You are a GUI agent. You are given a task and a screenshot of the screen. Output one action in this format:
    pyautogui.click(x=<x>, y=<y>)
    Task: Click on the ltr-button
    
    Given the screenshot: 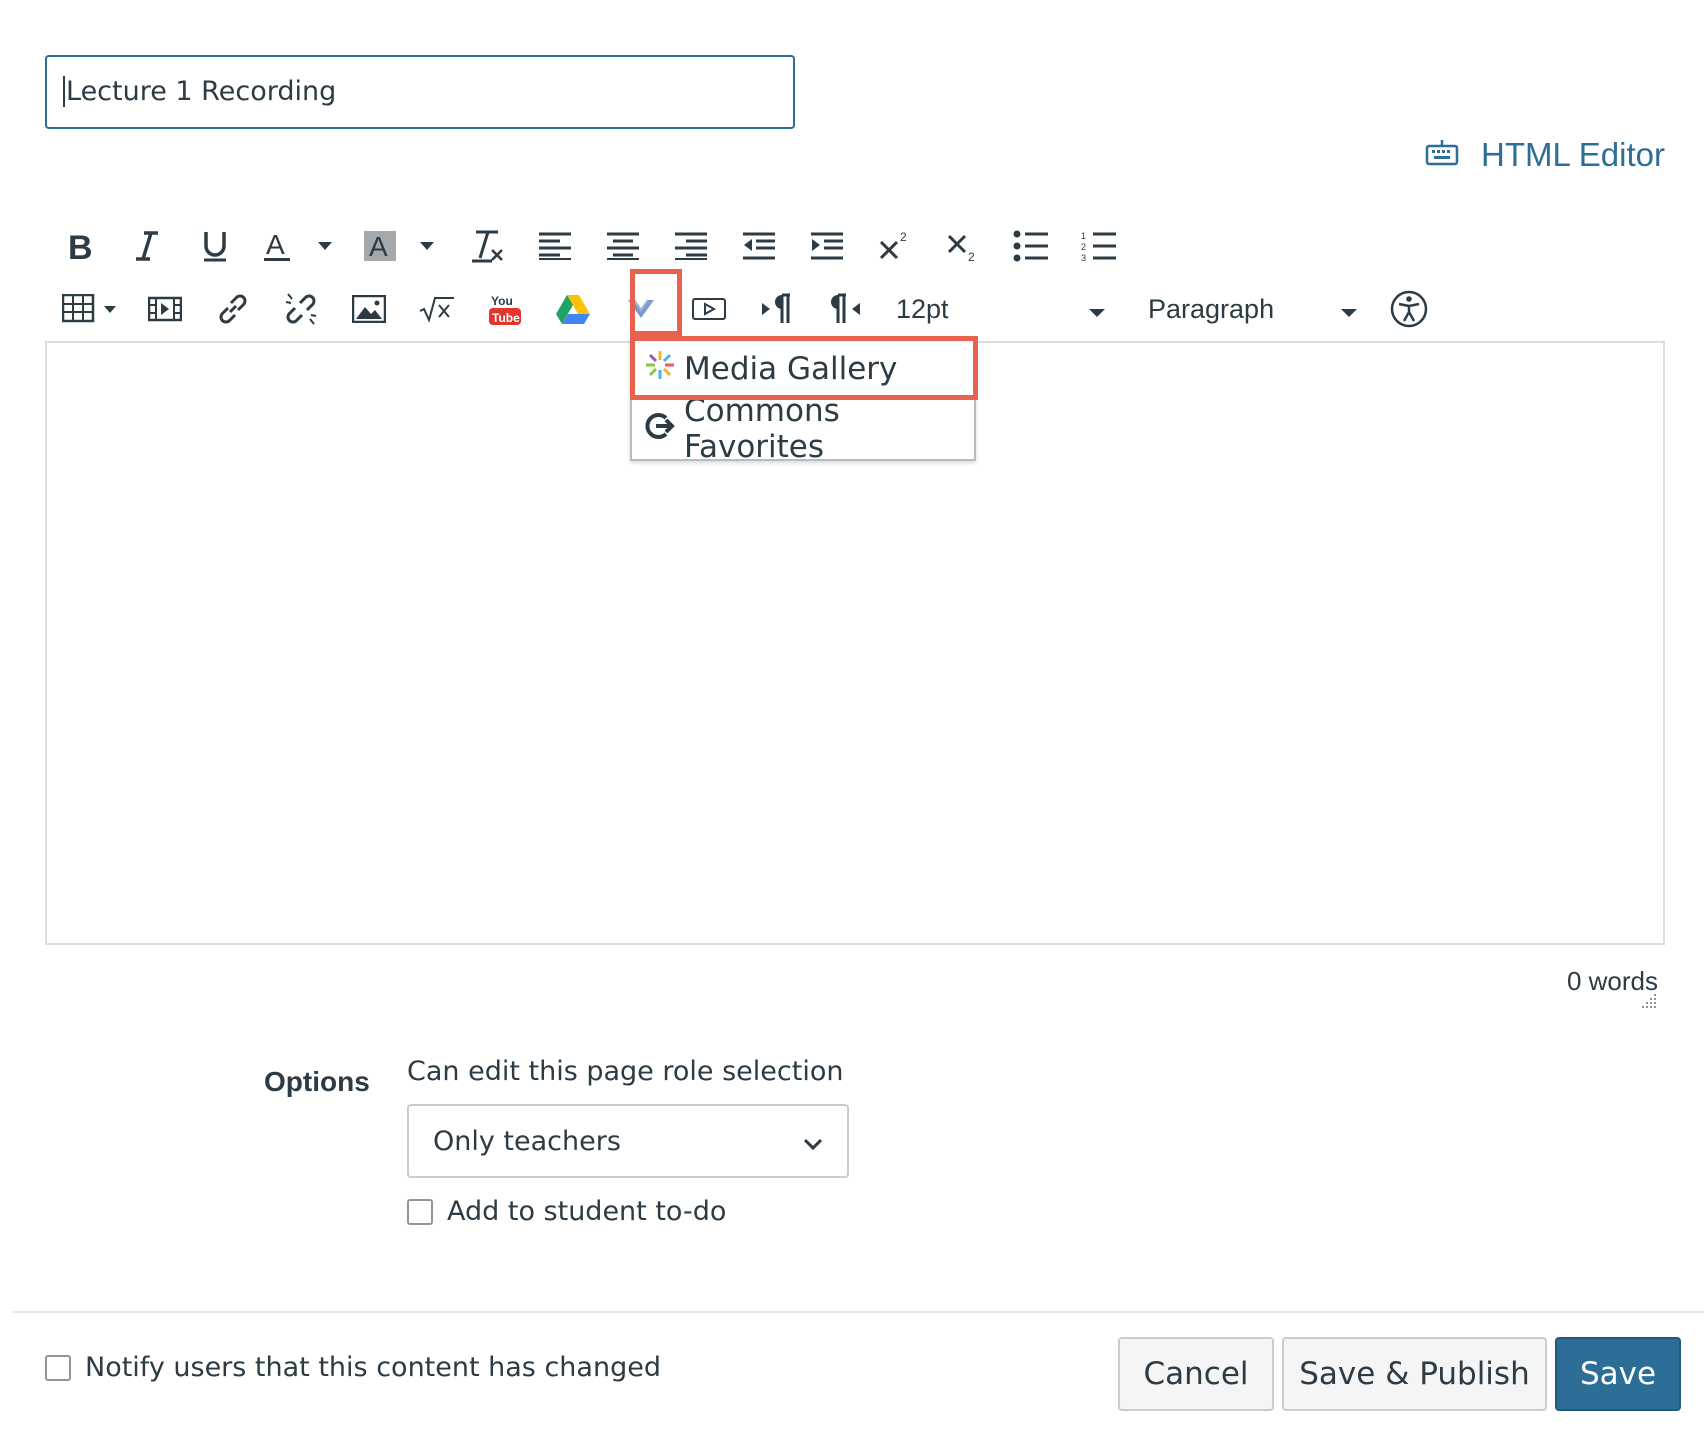 What is the action you would take?
    pyautogui.click(x=777, y=309)
    